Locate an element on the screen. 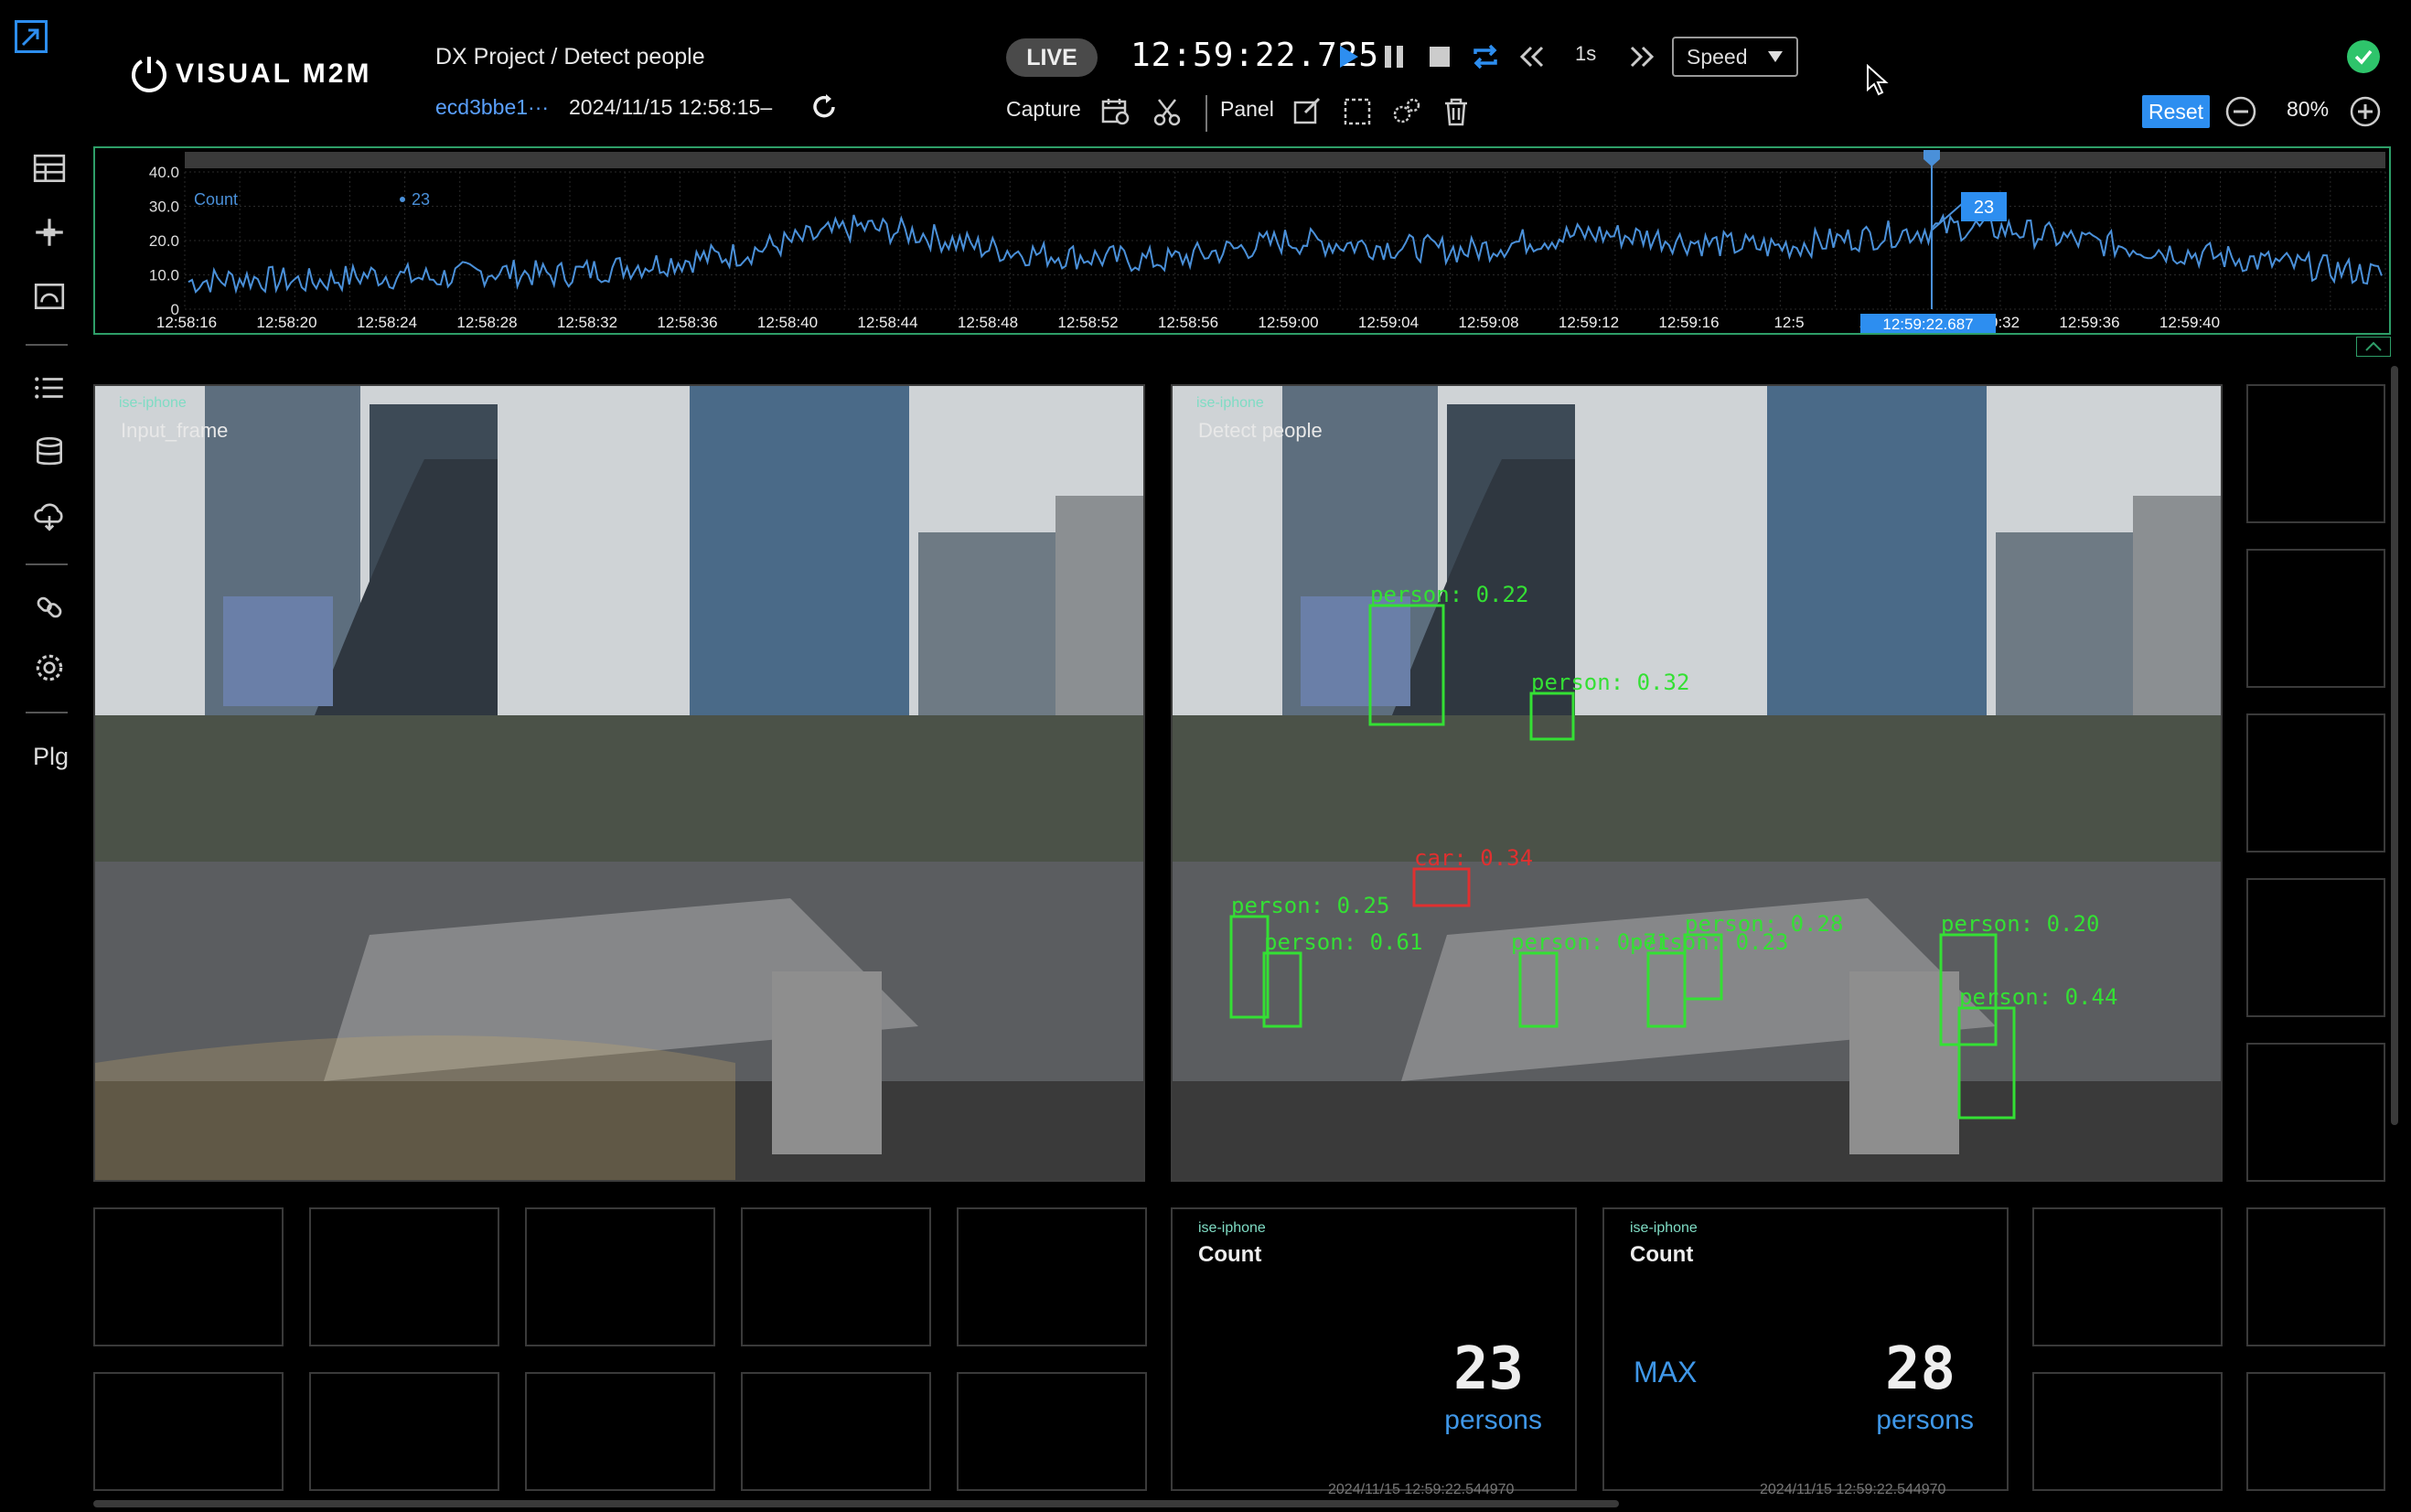 This screenshot has width=2411, height=1512. x-tick-label: 12:59:12 is located at coordinates (1589, 322).